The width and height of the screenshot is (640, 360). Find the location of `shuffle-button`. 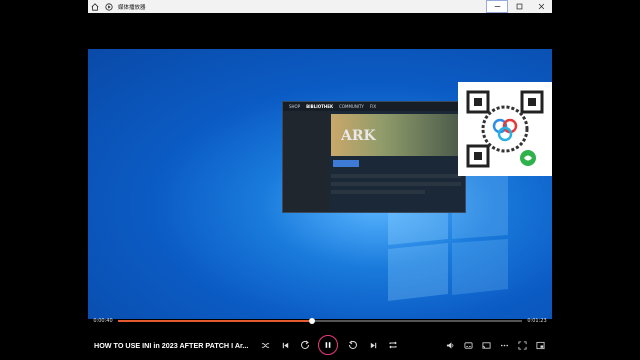

shuffle-button is located at coordinates (265, 345).